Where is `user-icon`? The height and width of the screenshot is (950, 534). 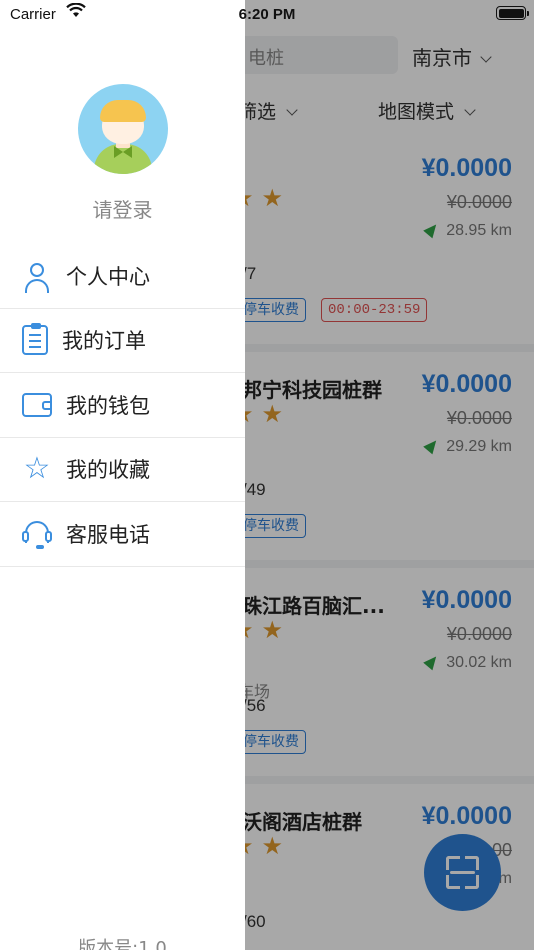 user-icon is located at coordinates (37, 277).